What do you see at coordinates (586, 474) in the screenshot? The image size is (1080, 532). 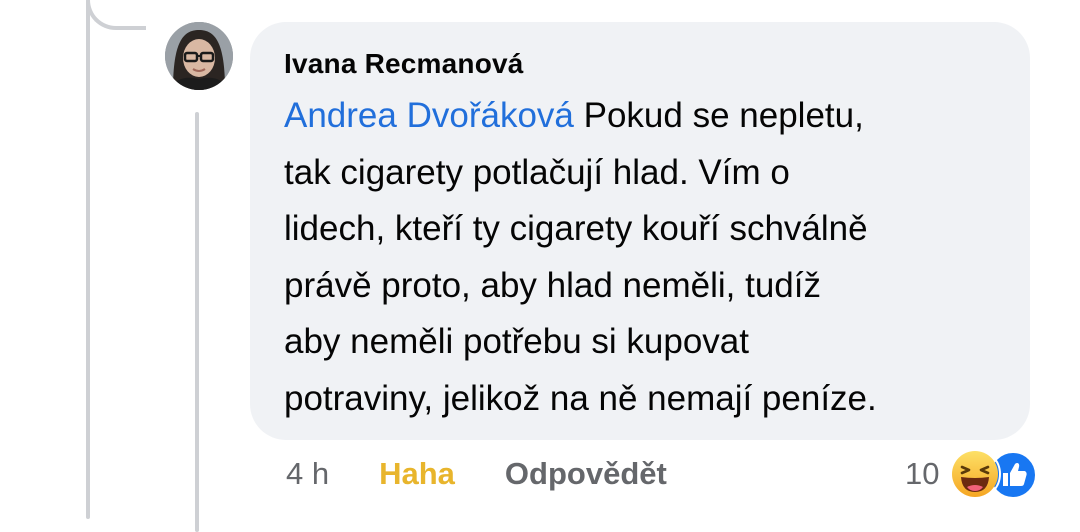 I see `reply-button: Odpovědět` at bounding box center [586, 474].